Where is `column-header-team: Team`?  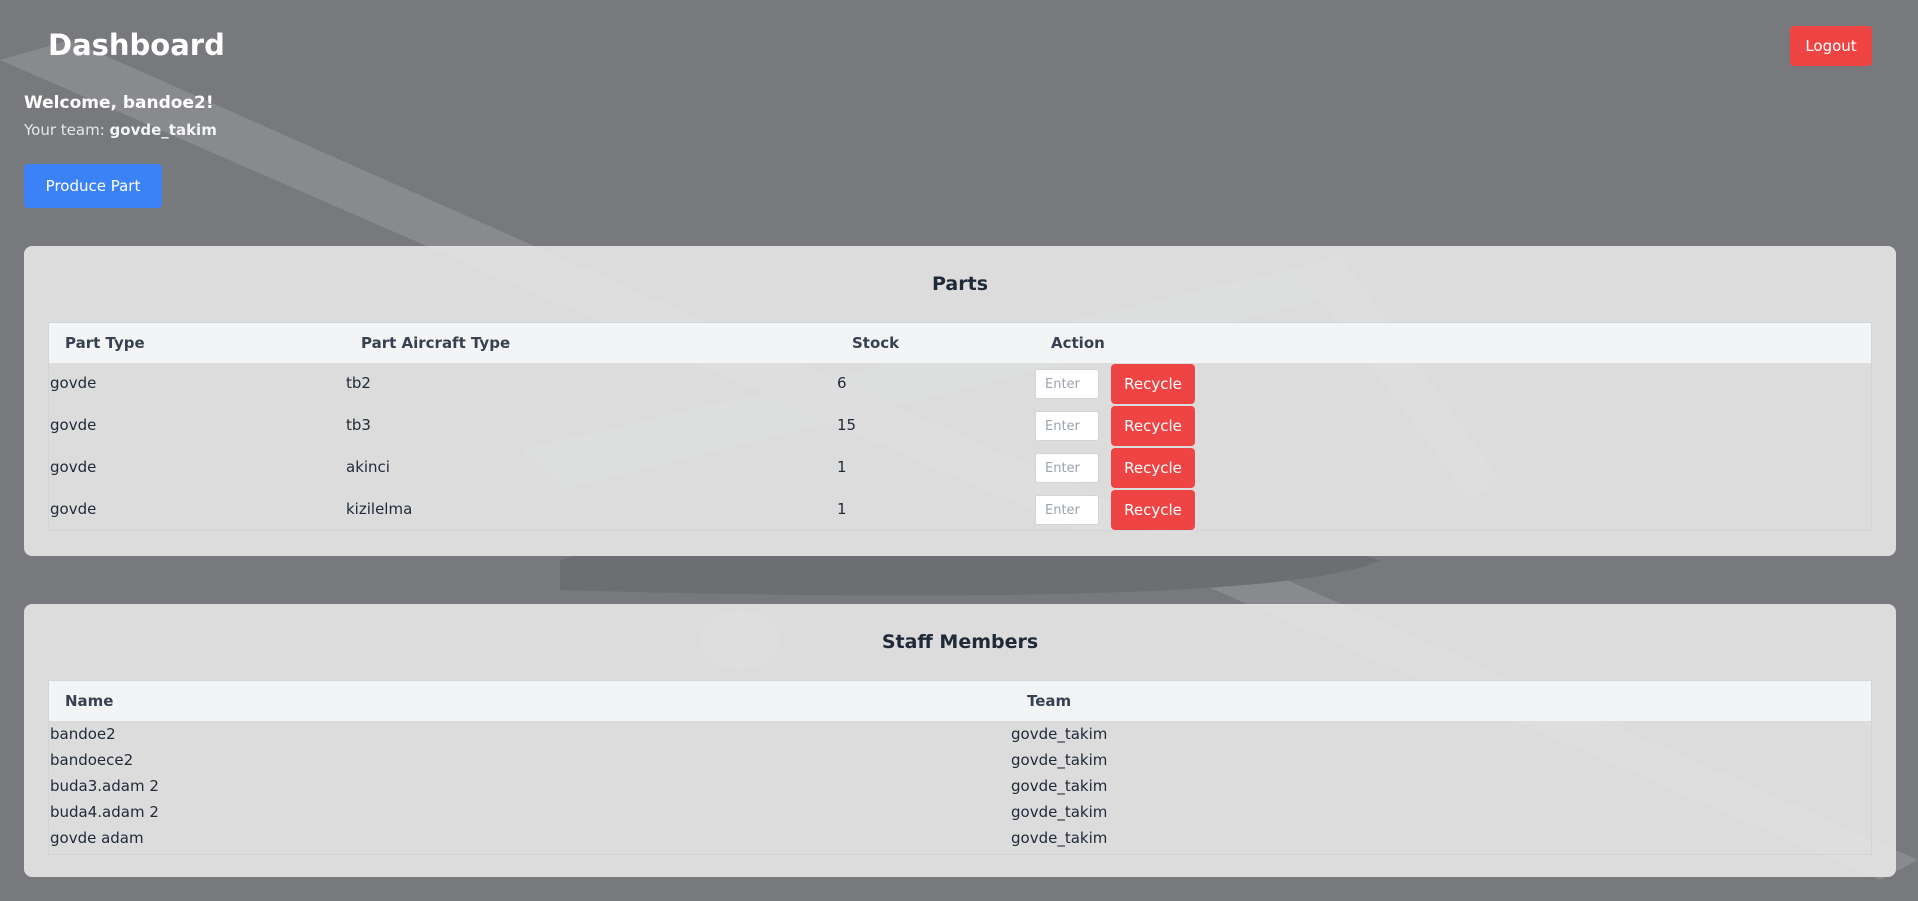 column-header-team: Team is located at coordinates (1049, 701).